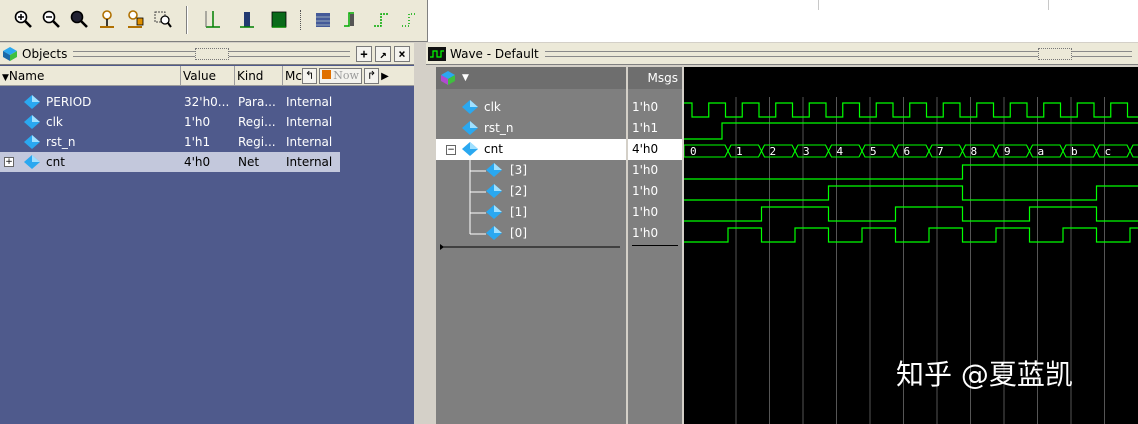 The height and width of the screenshot is (424, 1138). I want to click on forward-arrow-icon: ↱, so click(371, 76).